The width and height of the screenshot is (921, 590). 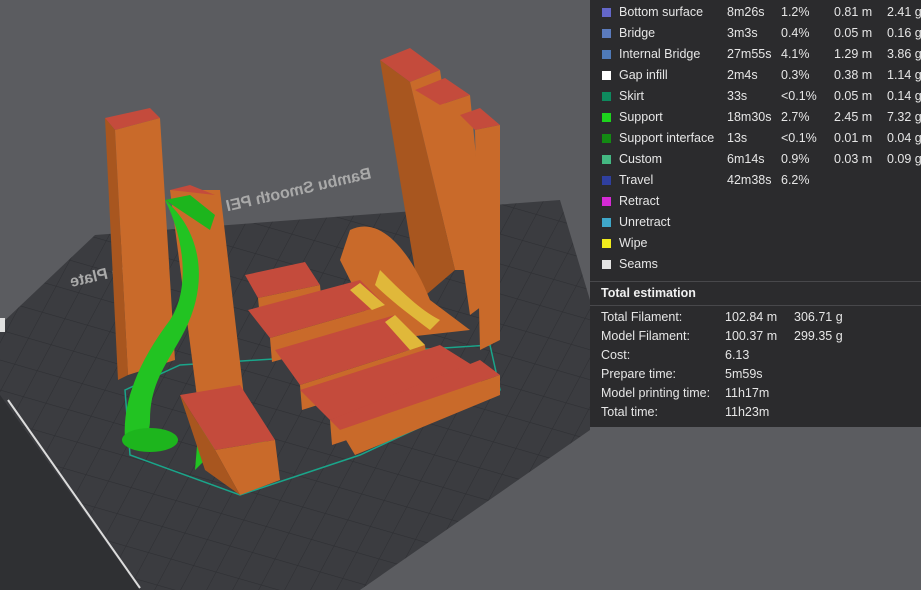 I want to click on estimation-label: Total time:, so click(x=629, y=412).